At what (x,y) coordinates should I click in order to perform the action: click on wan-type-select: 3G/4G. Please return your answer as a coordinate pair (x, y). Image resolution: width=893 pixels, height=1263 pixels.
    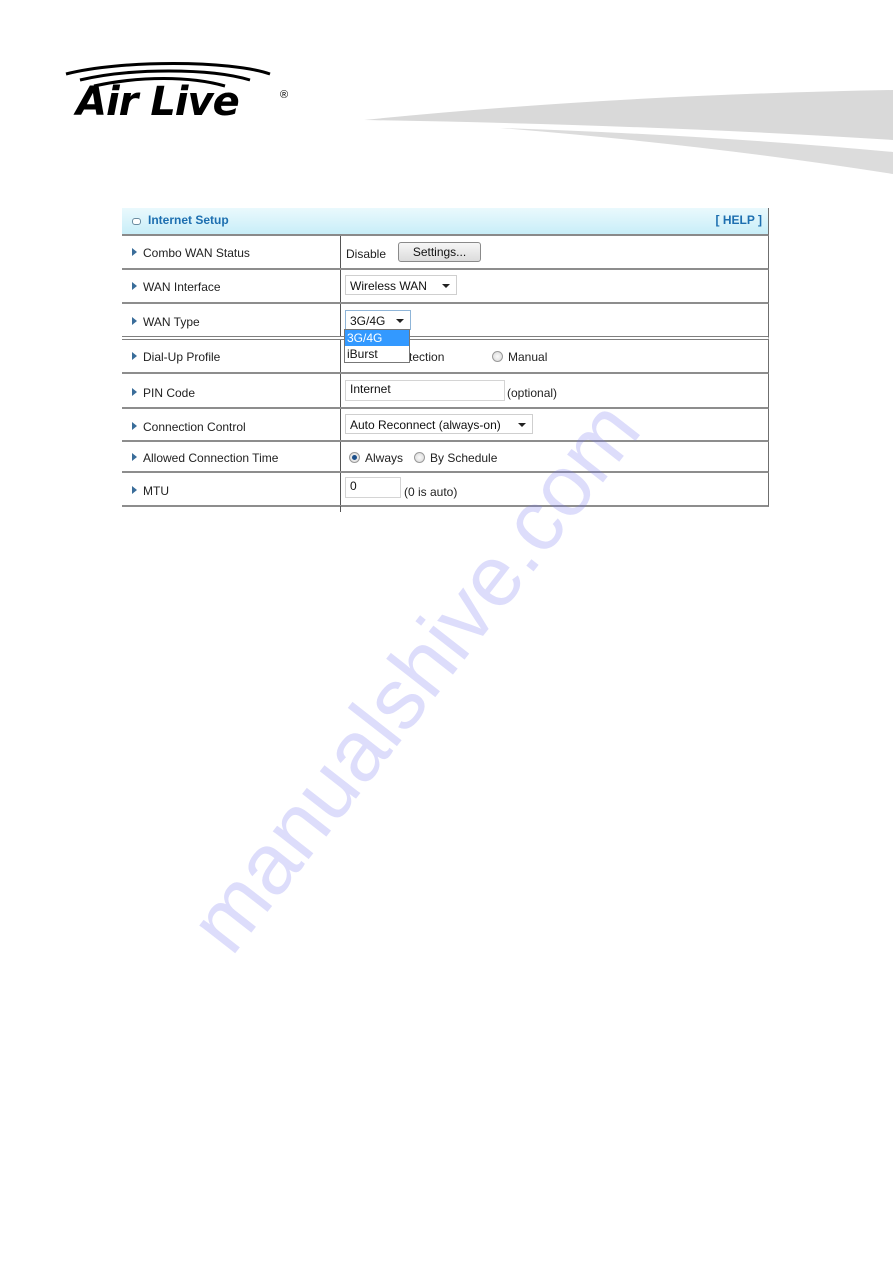
    Looking at the image, I should click on (378, 320).